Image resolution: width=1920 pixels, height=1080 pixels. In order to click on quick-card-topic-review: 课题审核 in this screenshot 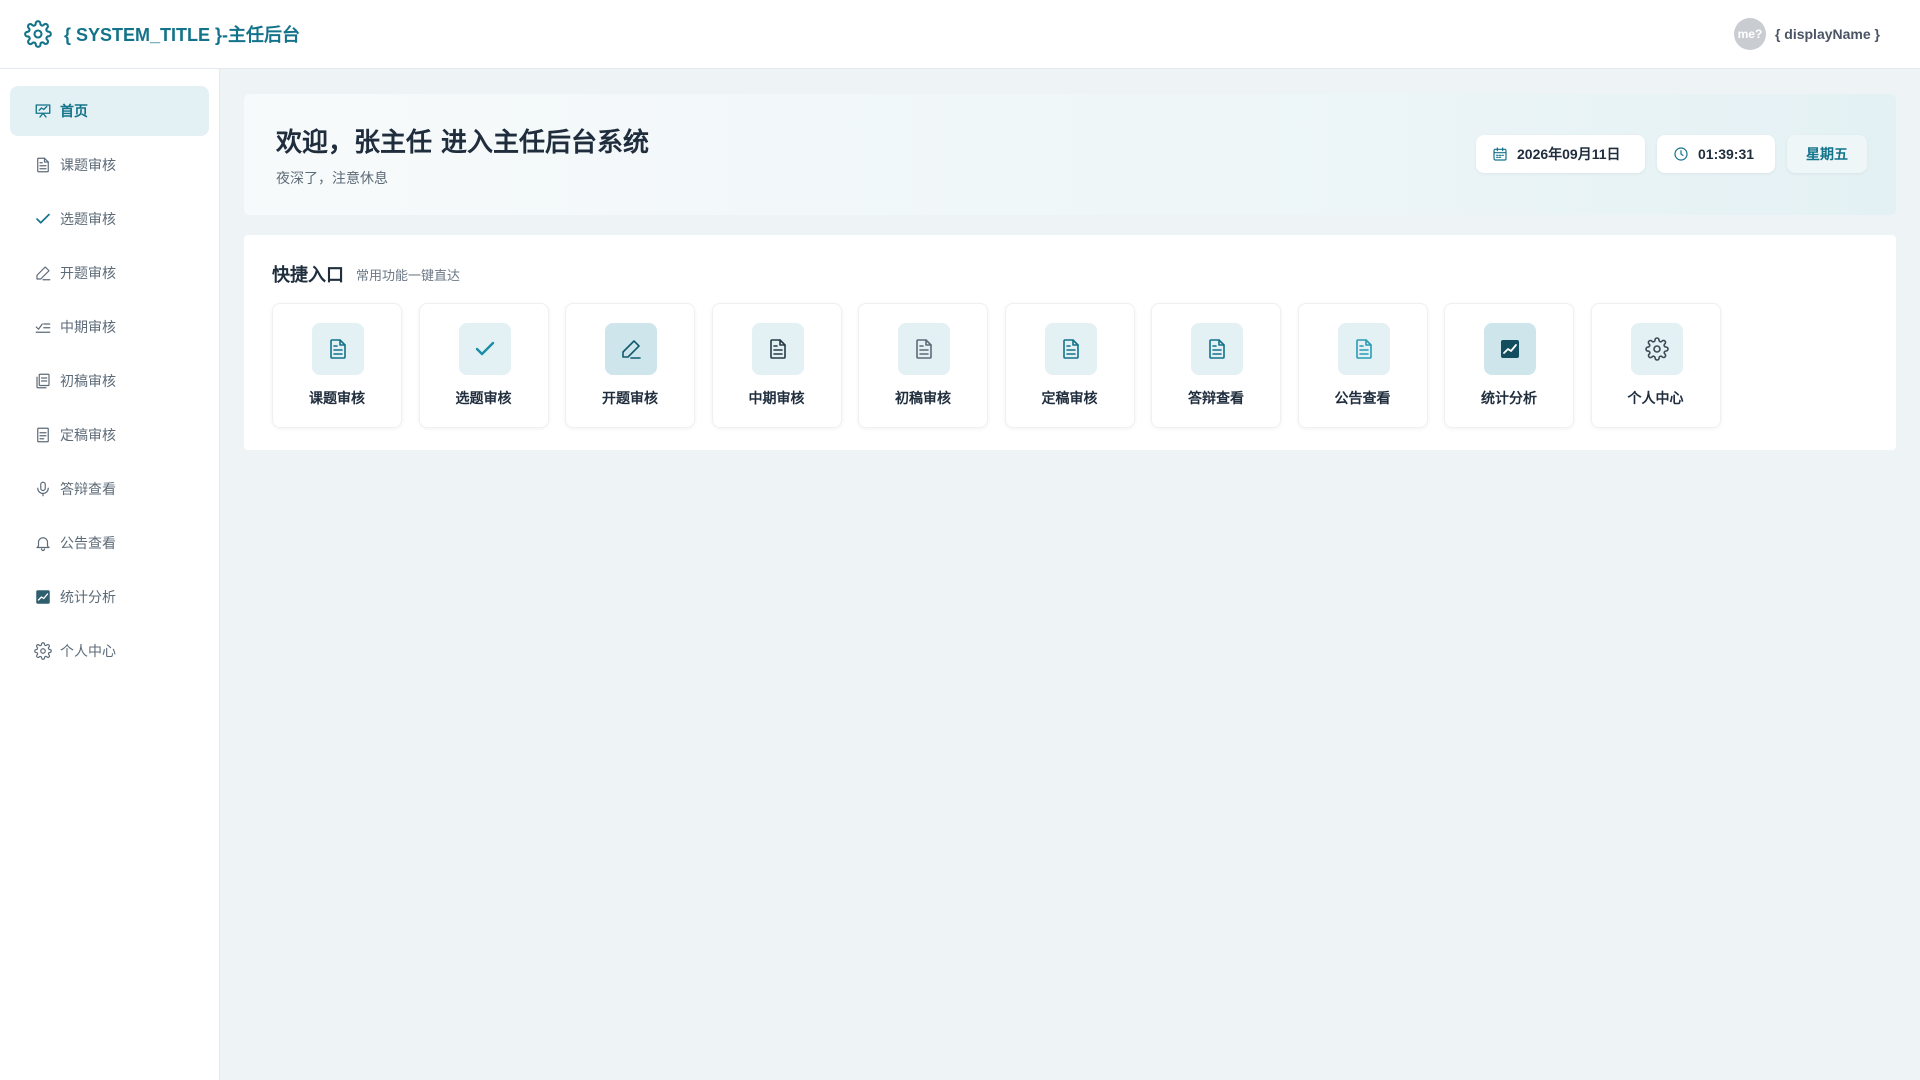, I will do `click(337, 365)`.